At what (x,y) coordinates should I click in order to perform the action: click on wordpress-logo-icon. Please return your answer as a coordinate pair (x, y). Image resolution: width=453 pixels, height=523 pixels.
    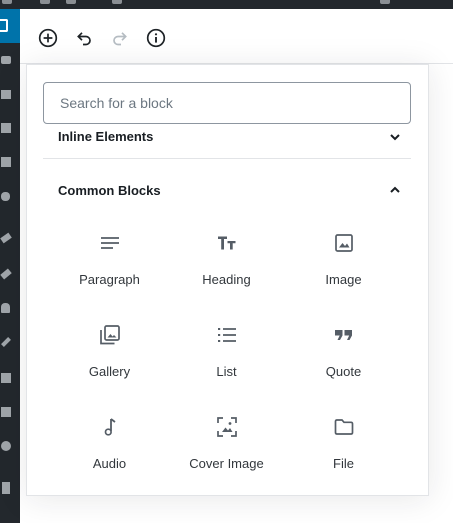
    Looking at the image, I should click on (7, 2).